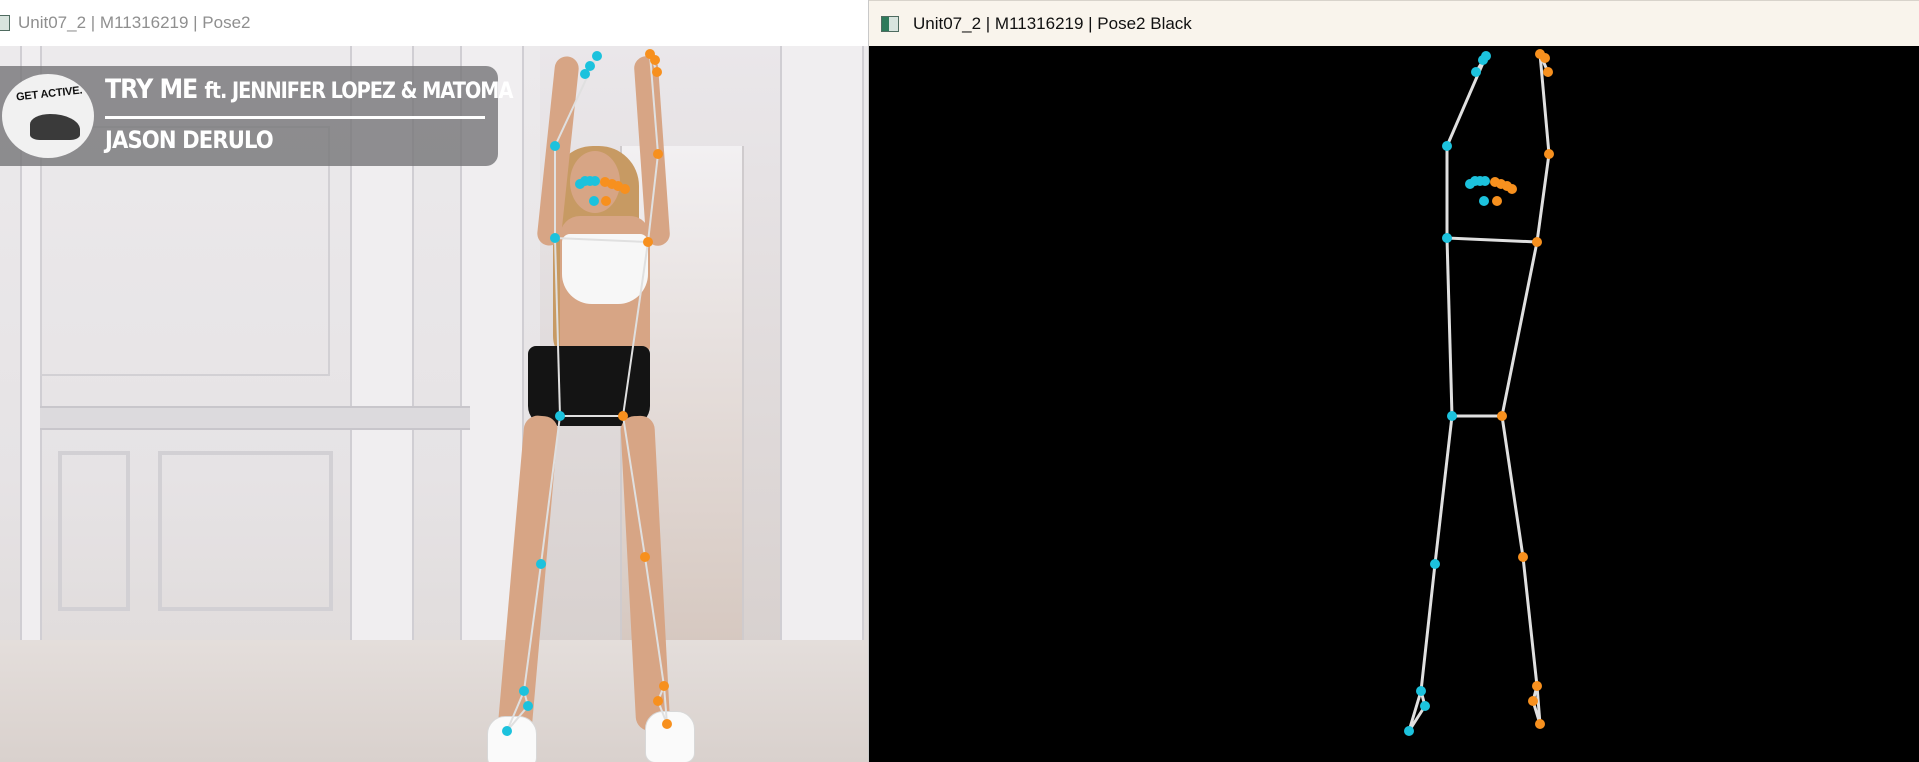 This screenshot has height=762, width=1919. Describe the element at coordinates (587, 392) in the screenshot. I see `pose-skeleton-overlay` at that location.